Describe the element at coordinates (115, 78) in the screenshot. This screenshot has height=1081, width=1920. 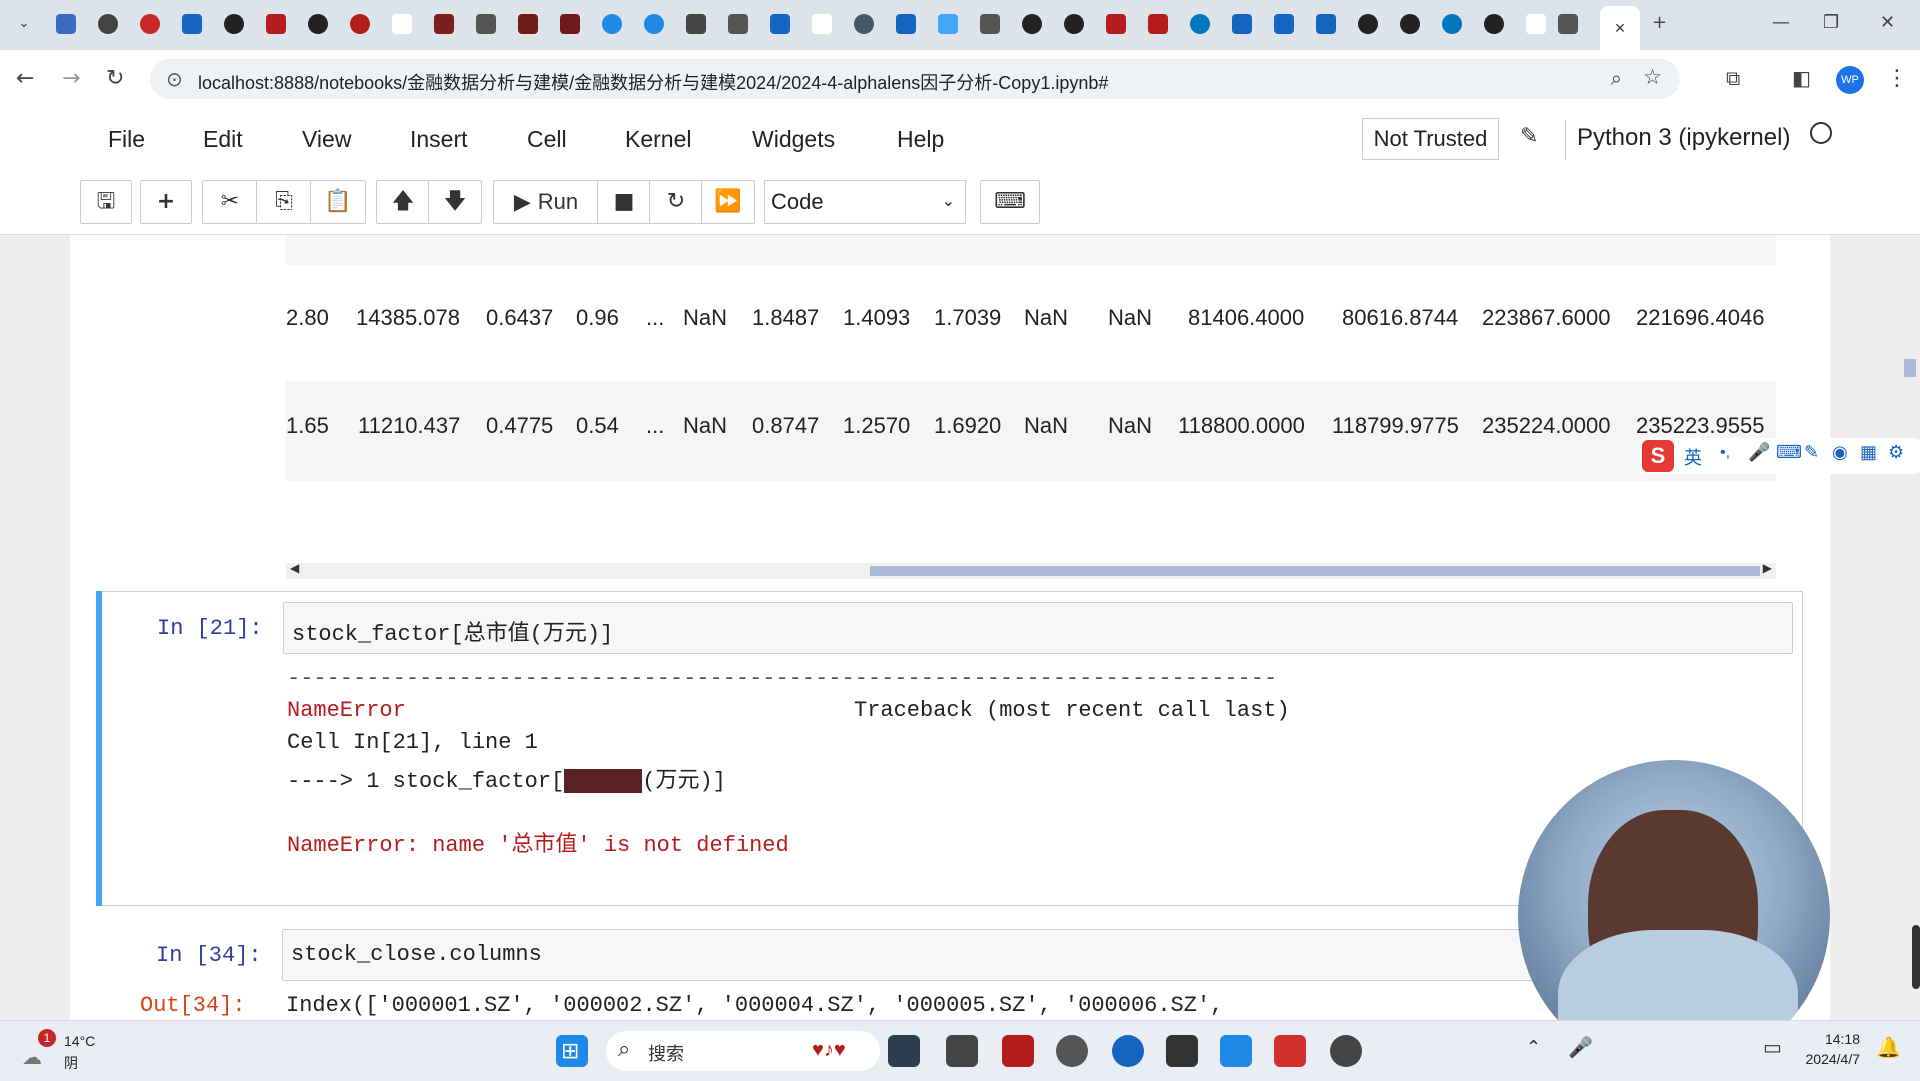
I see `reload-icon: ↻` at that location.